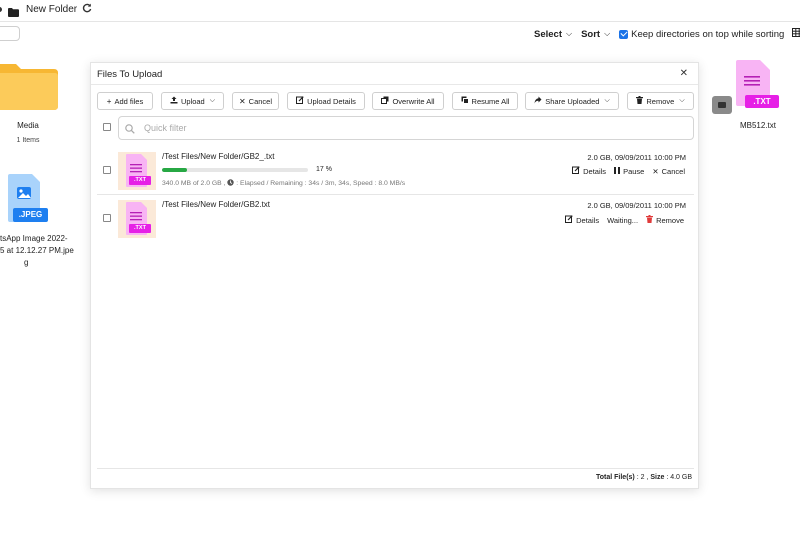  What do you see at coordinates (10, 33) in the screenshot?
I see `search-input` at bounding box center [10, 33].